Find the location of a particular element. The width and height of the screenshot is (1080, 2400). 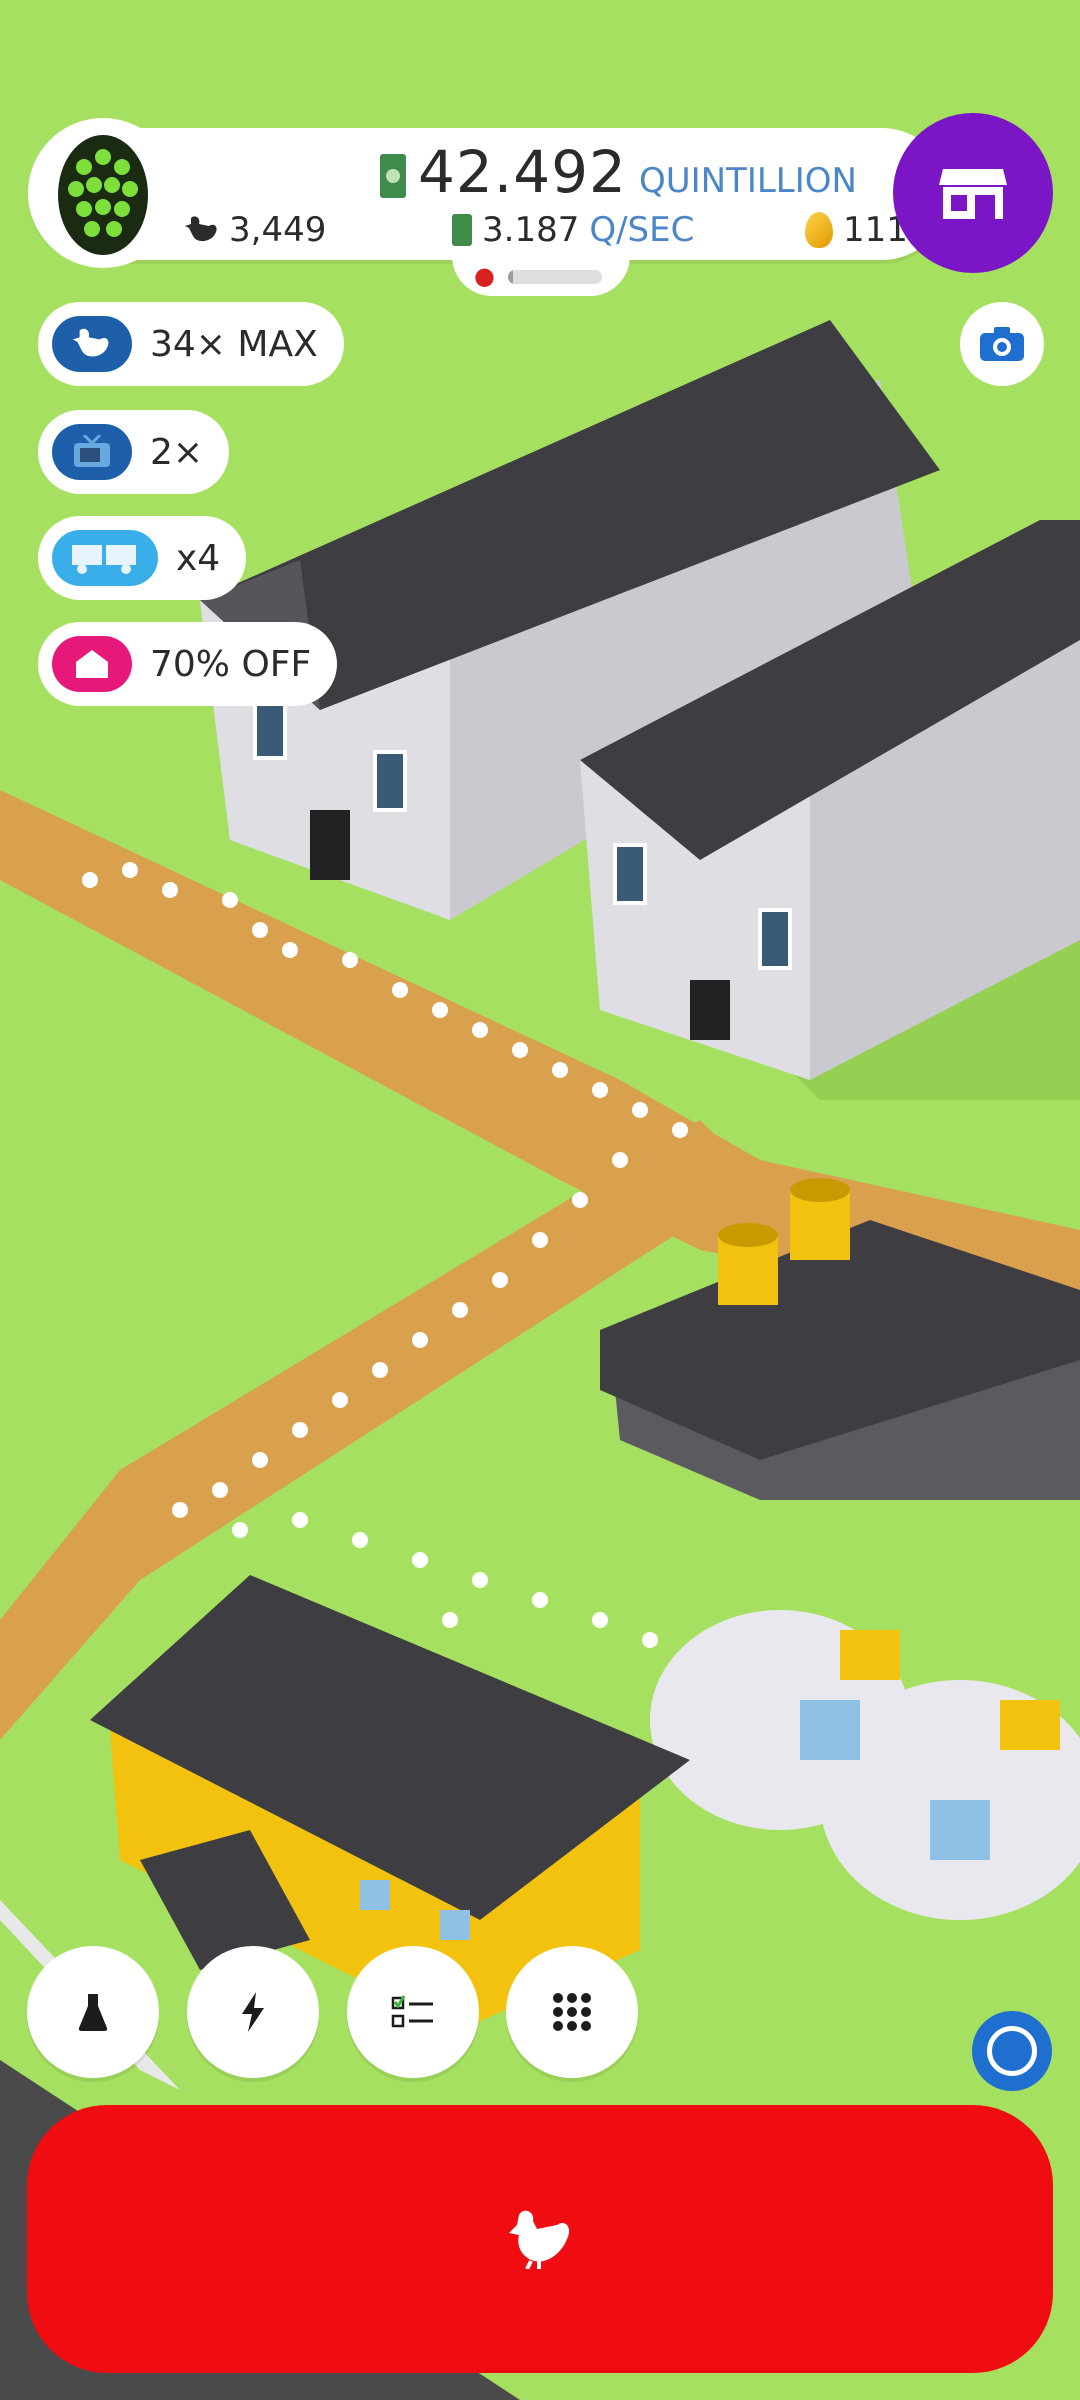

boost-label: x4 is located at coordinates (198, 558).